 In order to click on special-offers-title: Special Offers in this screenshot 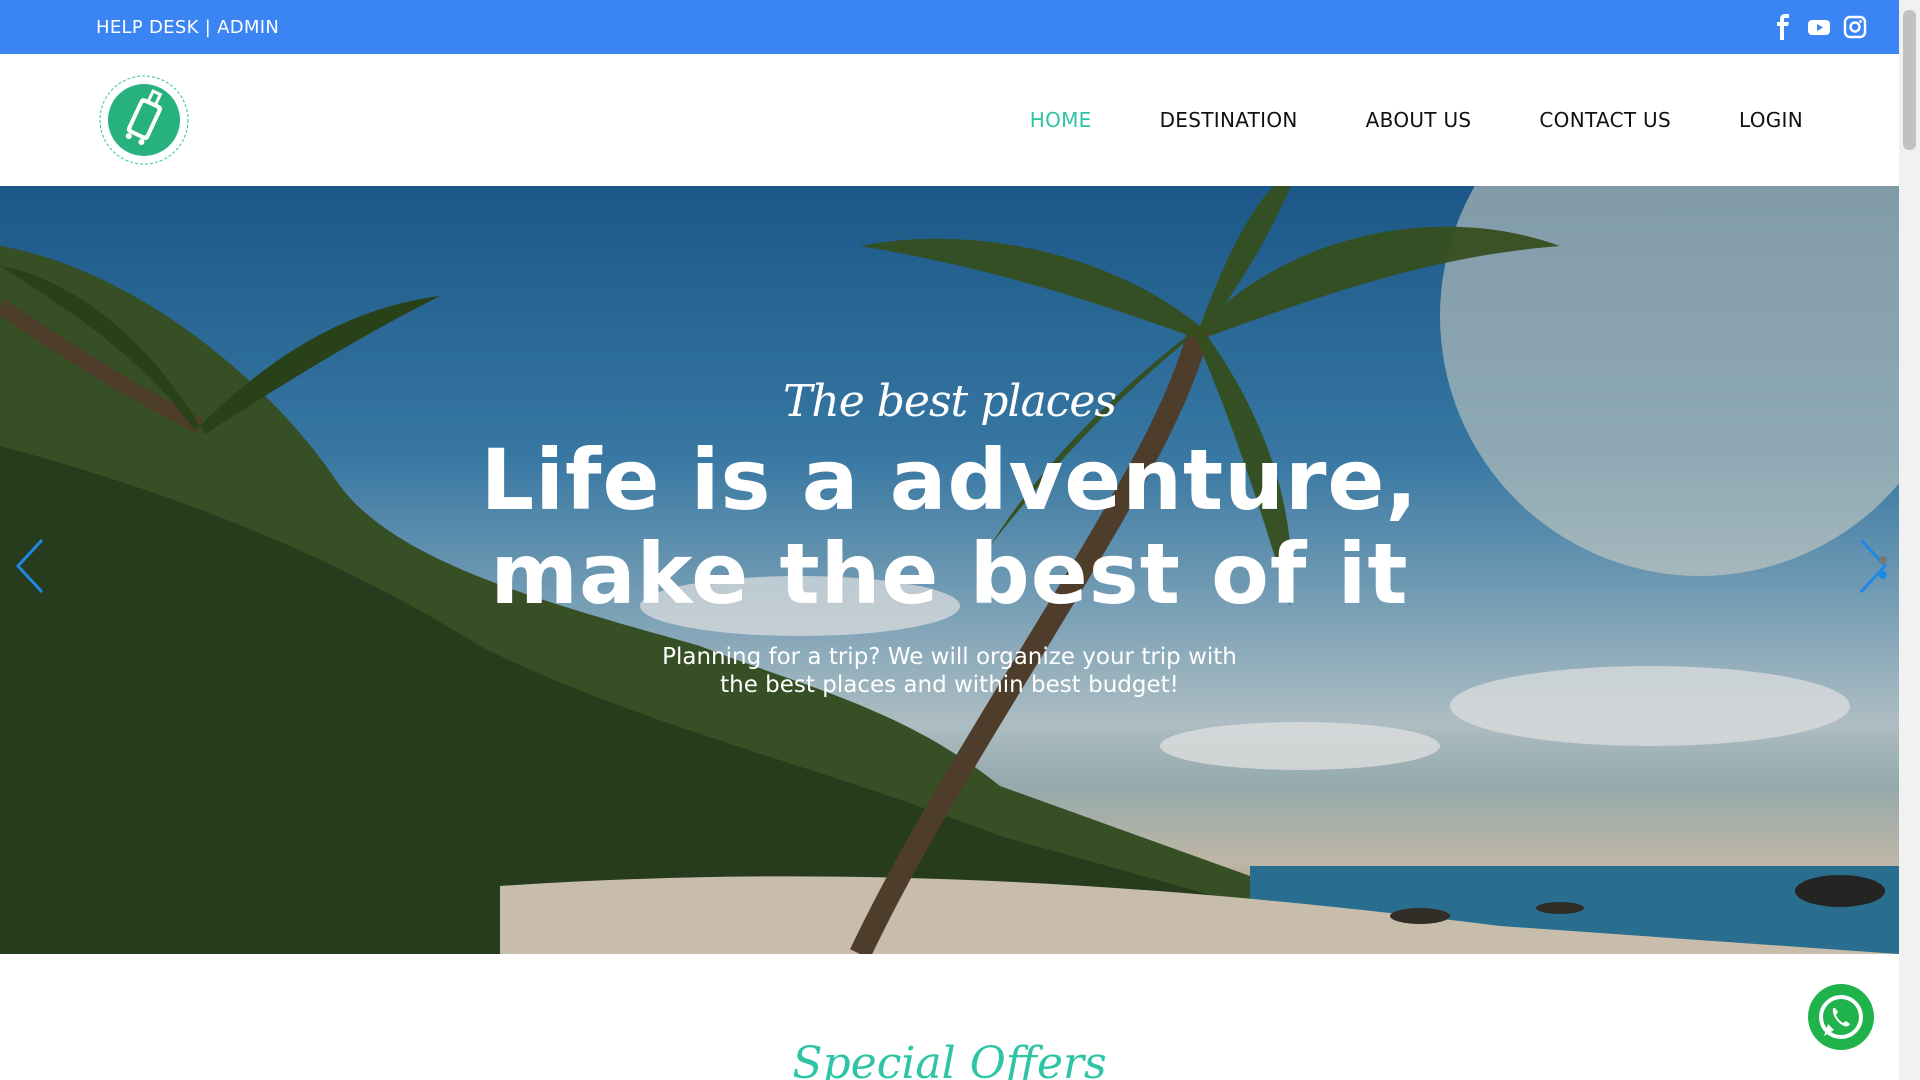, I will do `click(949, 1059)`.